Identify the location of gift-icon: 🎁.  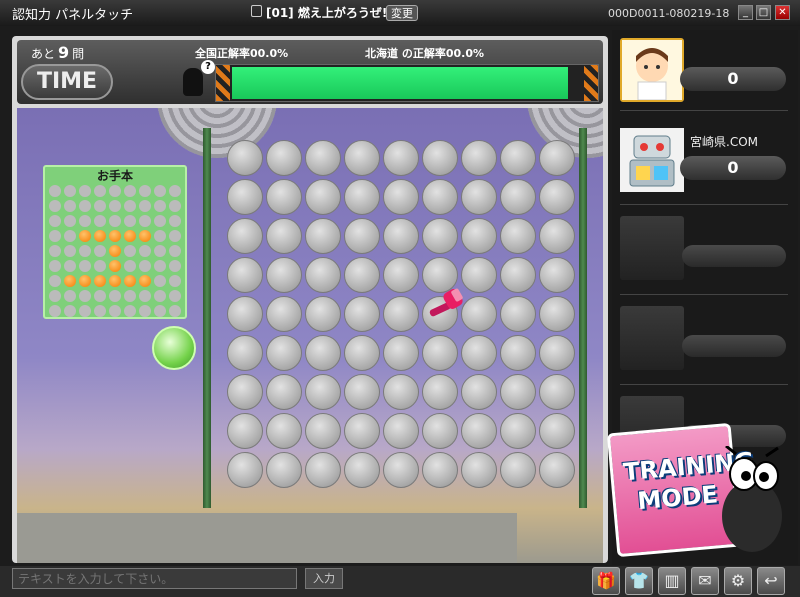
(606, 581).